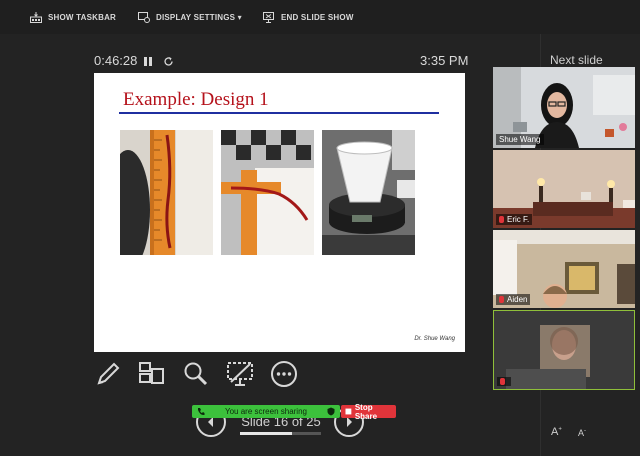 This screenshot has height=456, width=640. I want to click on participant-tile: Aiden, so click(564, 269).